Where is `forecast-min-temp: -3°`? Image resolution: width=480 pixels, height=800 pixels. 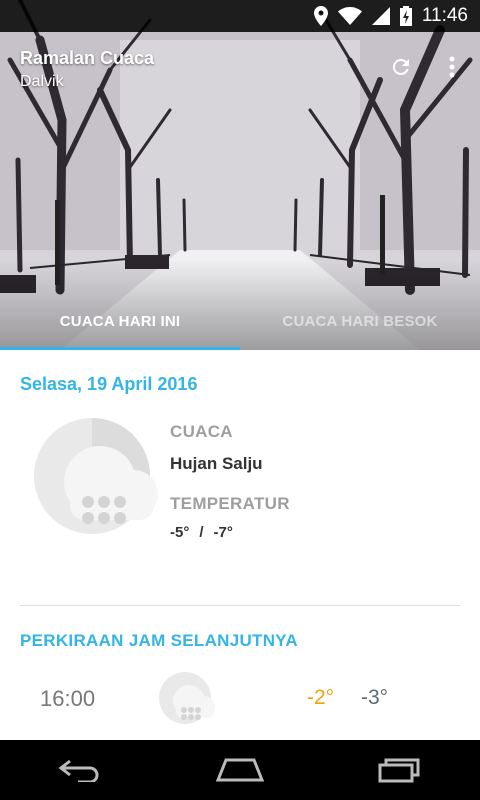
forecast-min-temp: -3° is located at coordinates (375, 697).